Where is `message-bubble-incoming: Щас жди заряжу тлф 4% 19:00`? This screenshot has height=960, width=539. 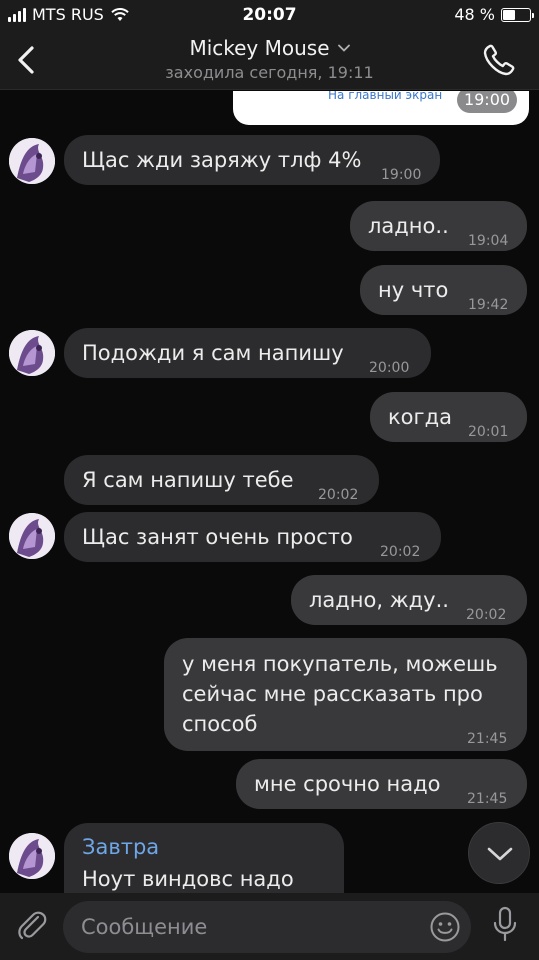
message-bubble-incoming: Щас жди заряжу тлф 4% 19:00 is located at coordinates (252, 160).